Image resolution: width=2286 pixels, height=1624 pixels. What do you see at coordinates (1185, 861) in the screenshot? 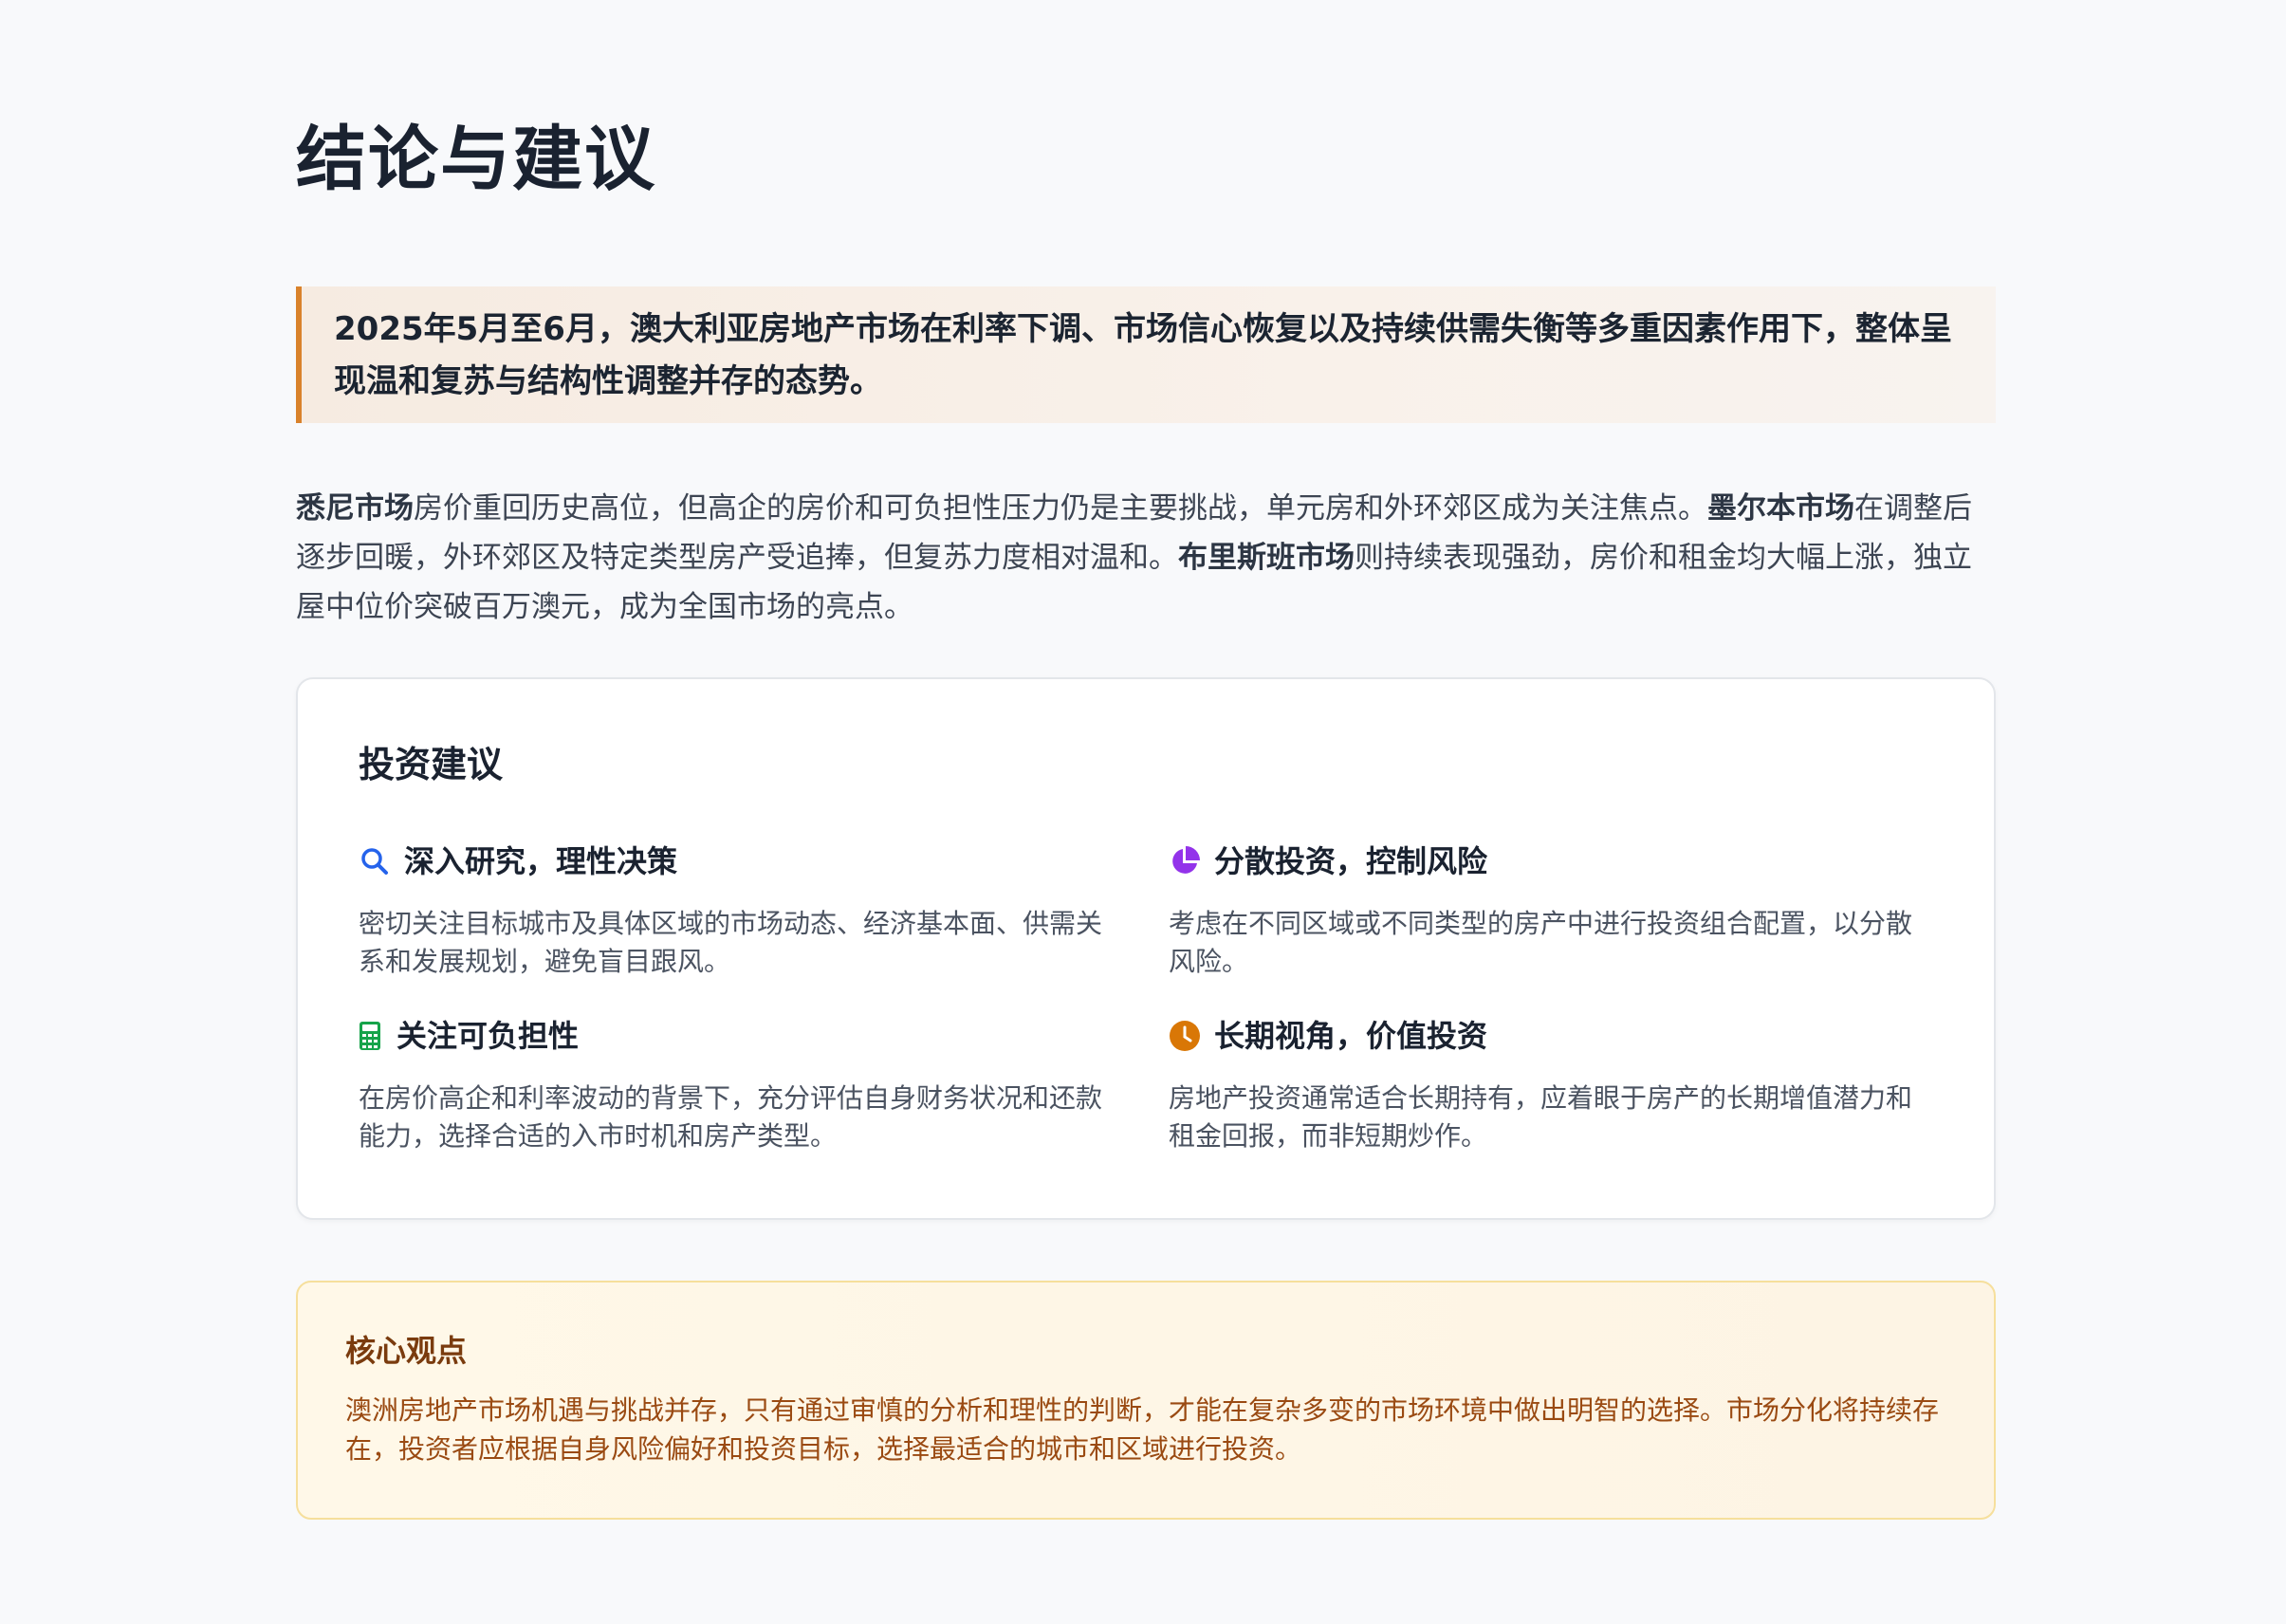
I see `pie-chart-icon` at bounding box center [1185, 861].